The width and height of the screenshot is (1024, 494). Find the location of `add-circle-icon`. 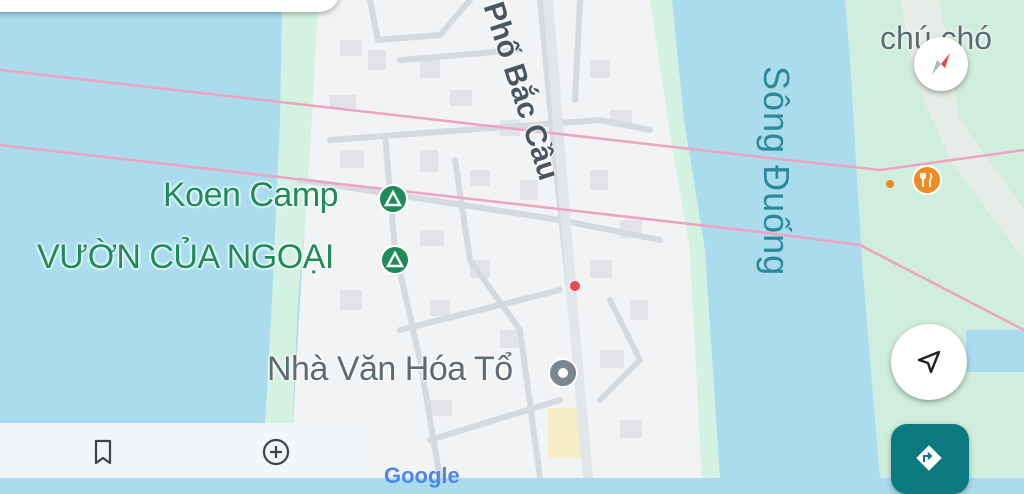

add-circle-icon is located at coordinates (276, 452).